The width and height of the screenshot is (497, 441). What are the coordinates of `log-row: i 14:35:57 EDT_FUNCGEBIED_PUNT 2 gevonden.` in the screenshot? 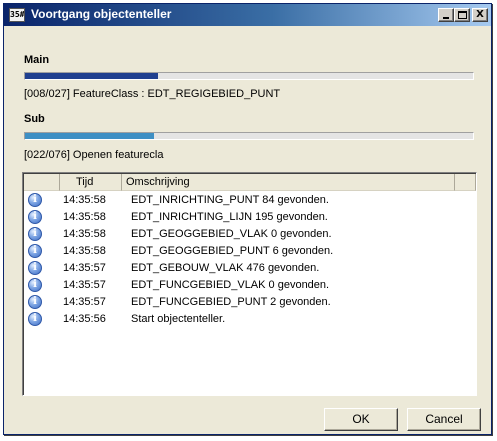 It's located at (250, 302).